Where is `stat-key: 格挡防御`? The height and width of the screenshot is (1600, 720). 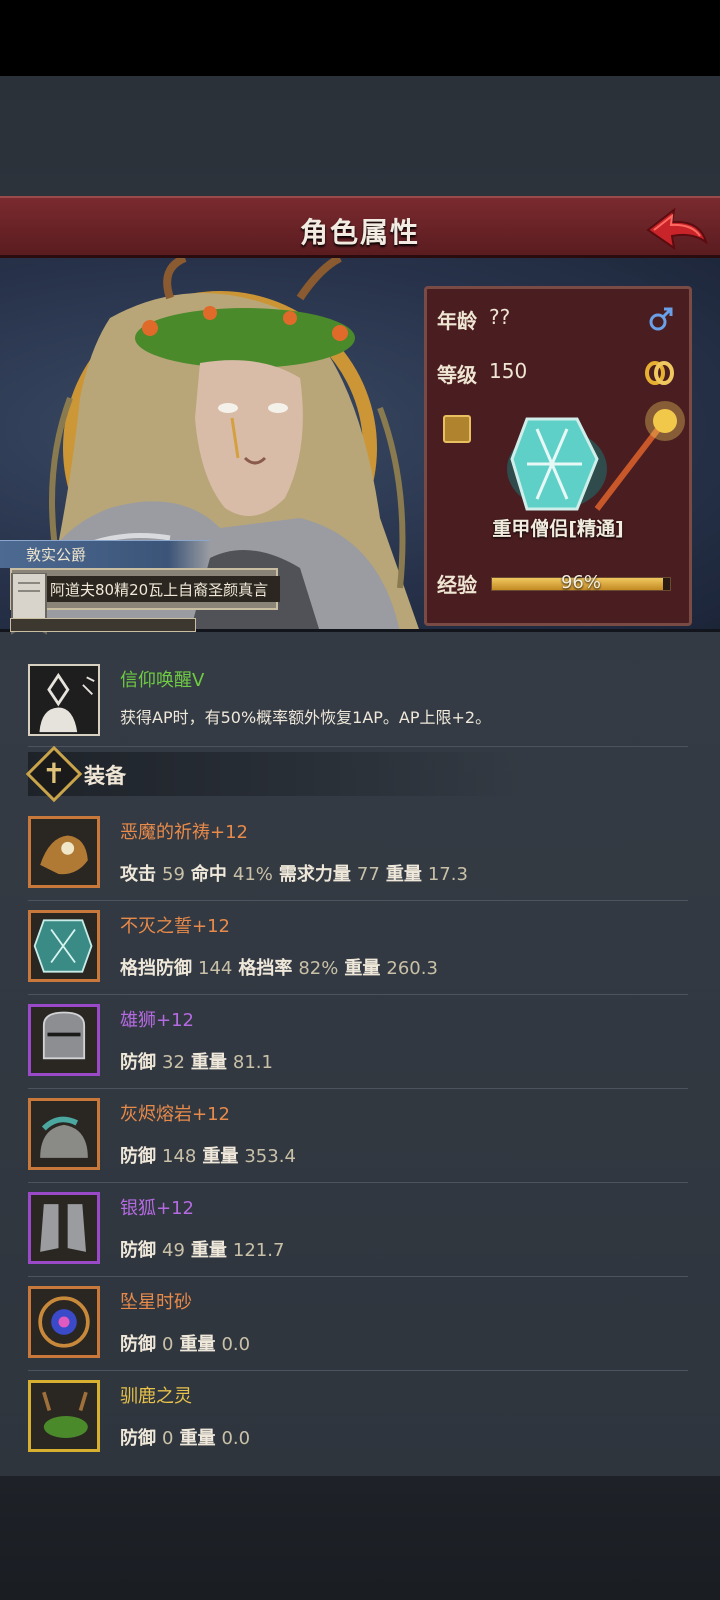 stat-key: 格挡防御 is located at coordinates (156, 968).